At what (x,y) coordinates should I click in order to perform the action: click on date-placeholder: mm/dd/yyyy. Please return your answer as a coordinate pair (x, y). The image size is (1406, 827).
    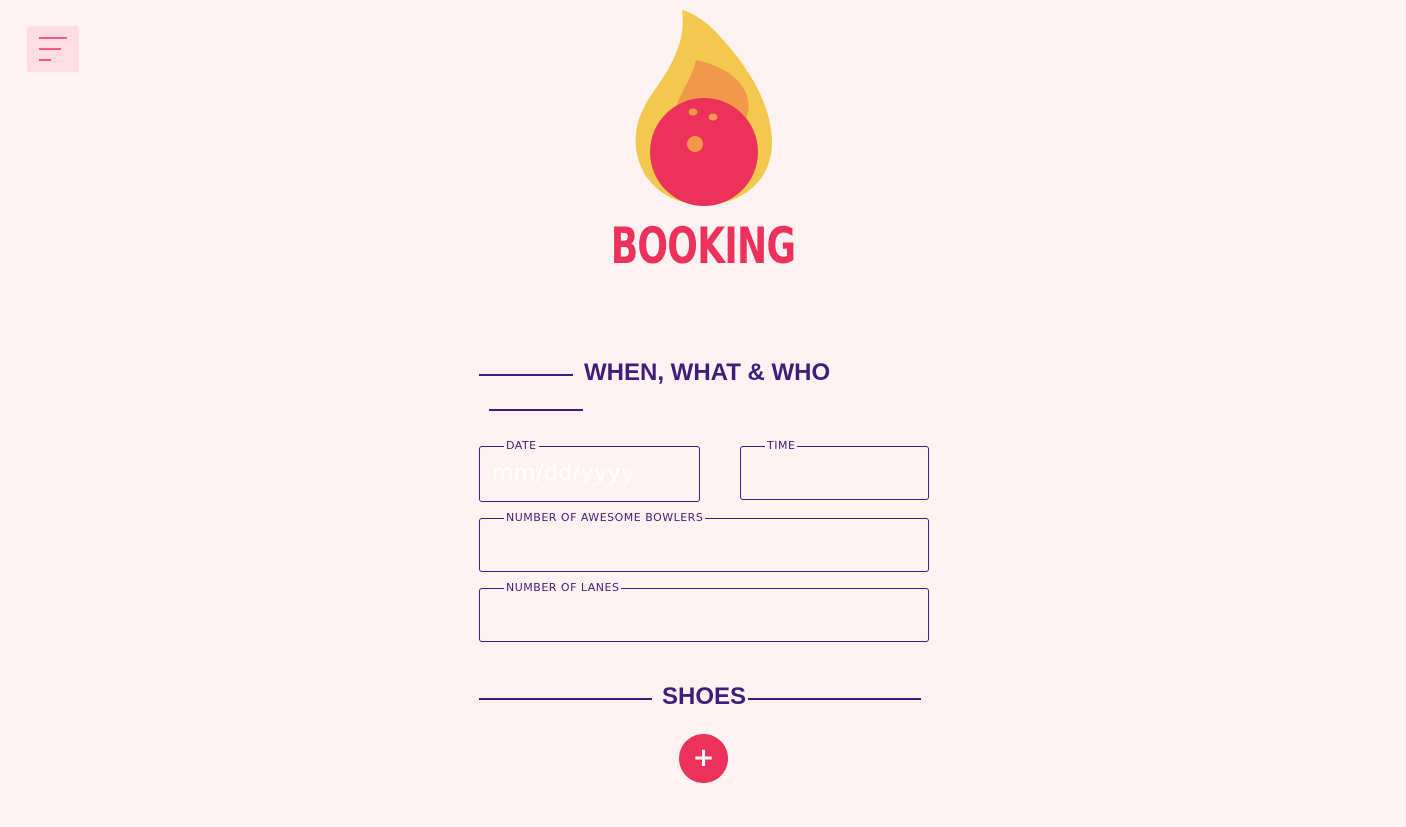
    Looking at the image, I should click on (563, 473).